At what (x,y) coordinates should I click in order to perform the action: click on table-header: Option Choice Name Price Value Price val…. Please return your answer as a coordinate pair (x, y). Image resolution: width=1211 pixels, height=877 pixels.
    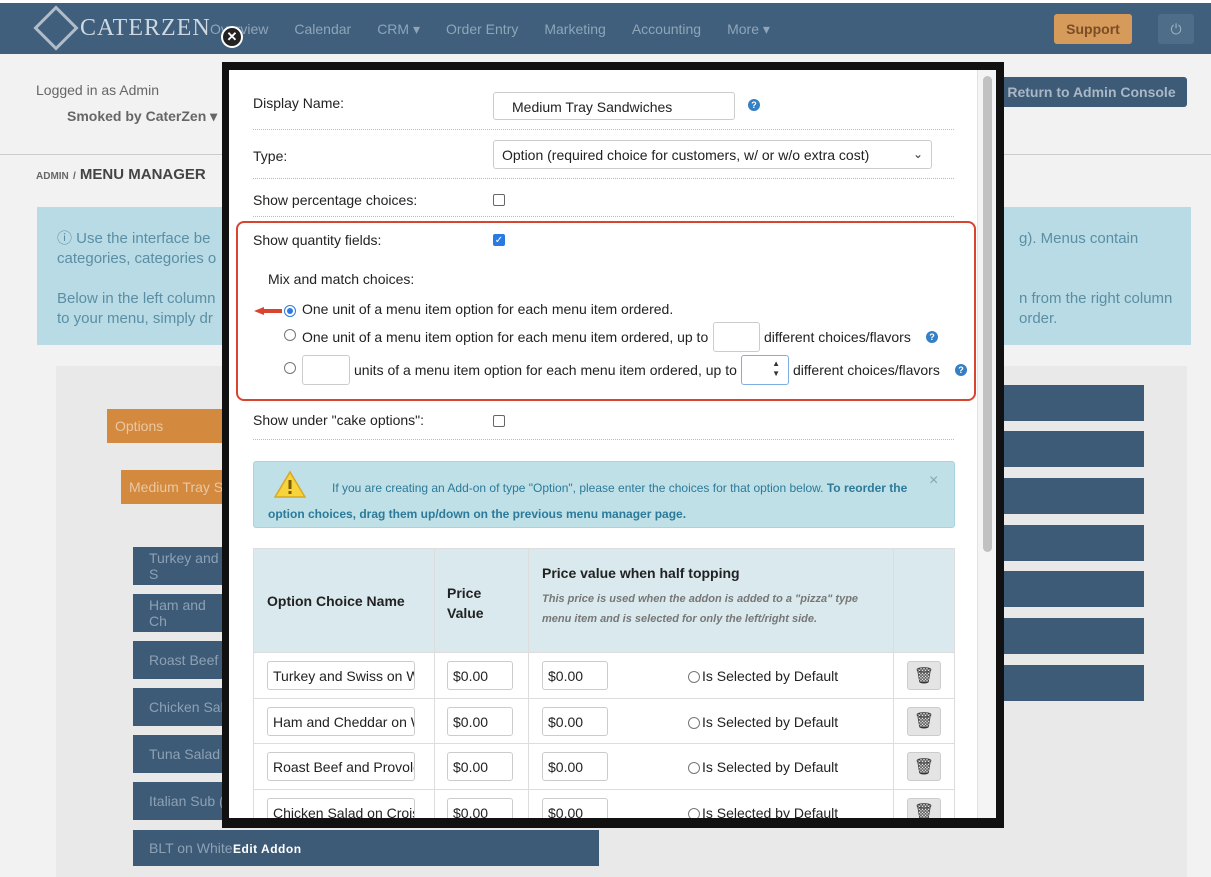
    Looking at the image, I should click on (604, 600).